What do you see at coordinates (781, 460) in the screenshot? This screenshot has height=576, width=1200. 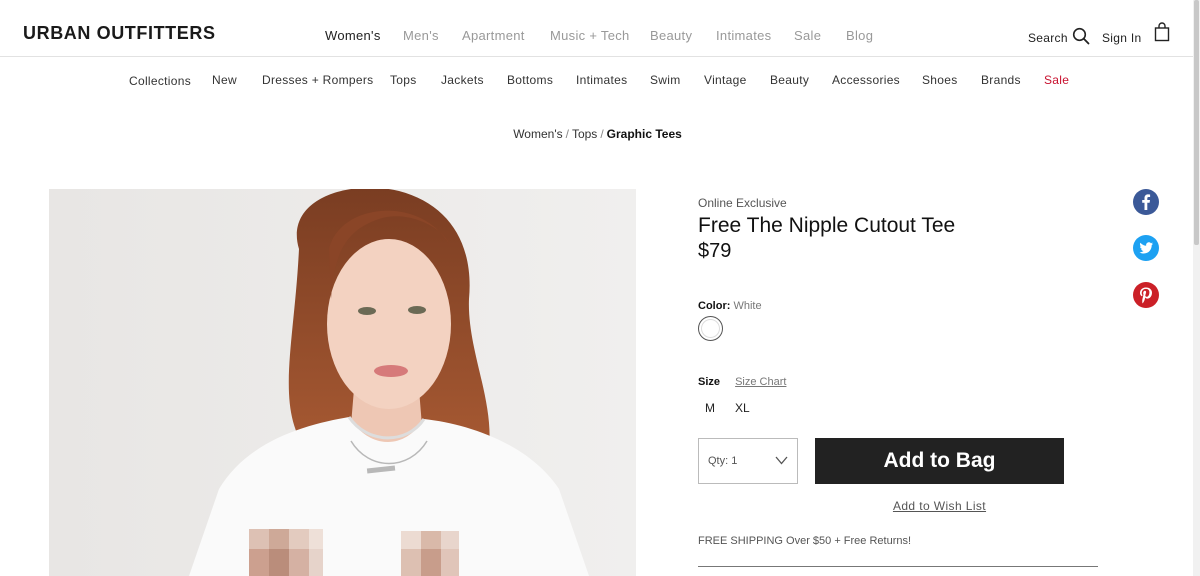 I see `chevron-down-icon` at bounding box center [781, 460].